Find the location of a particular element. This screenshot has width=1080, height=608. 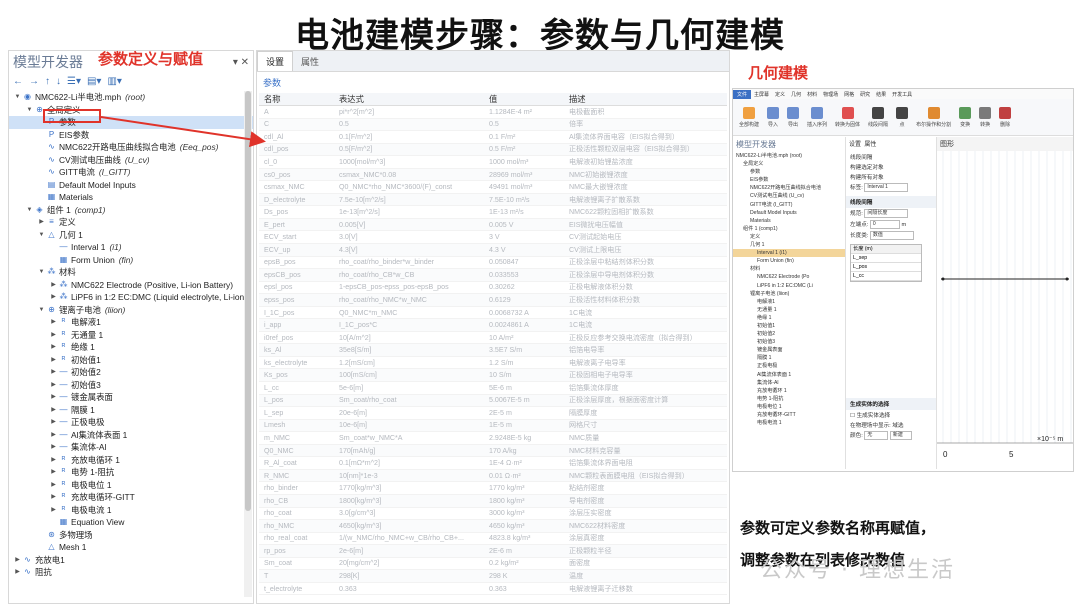

param-expression: 35e8[S/m] is located at coordinates (414, 350).